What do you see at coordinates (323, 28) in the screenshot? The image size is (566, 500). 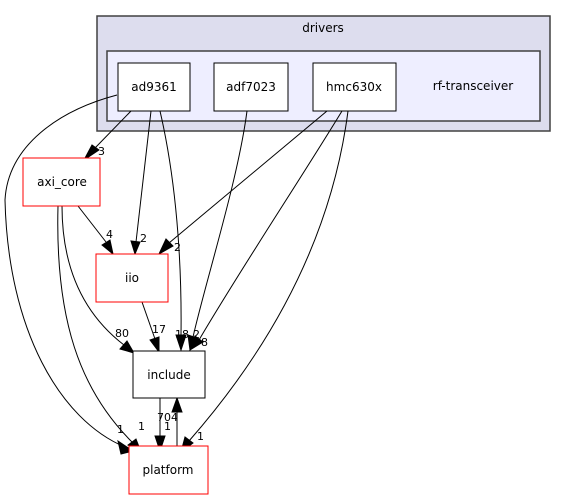 I see `cluster-drivers-label: drivers` at bounding box center [323, 28].